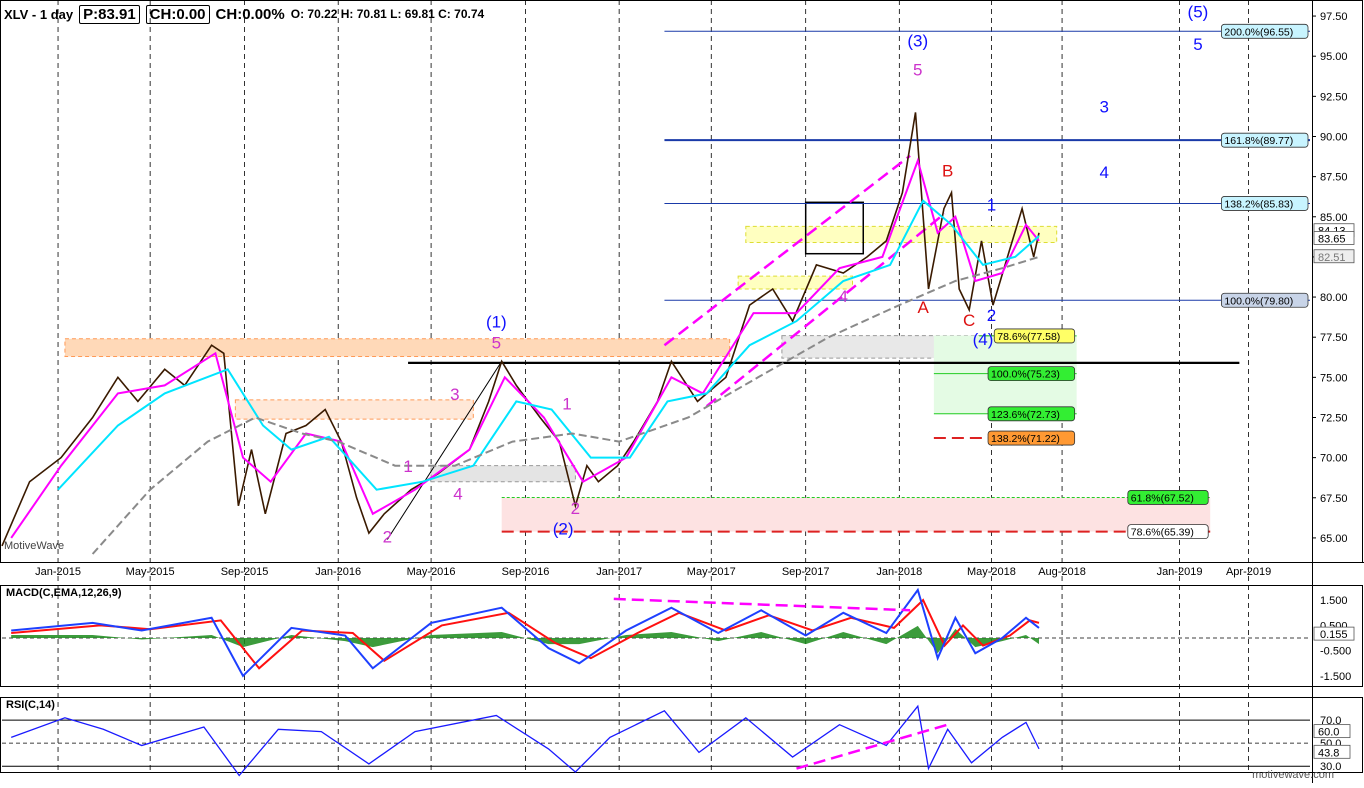 The width and height of the screenshot is (1364, 788). I want to click on rsi-line, so click(525, 740).